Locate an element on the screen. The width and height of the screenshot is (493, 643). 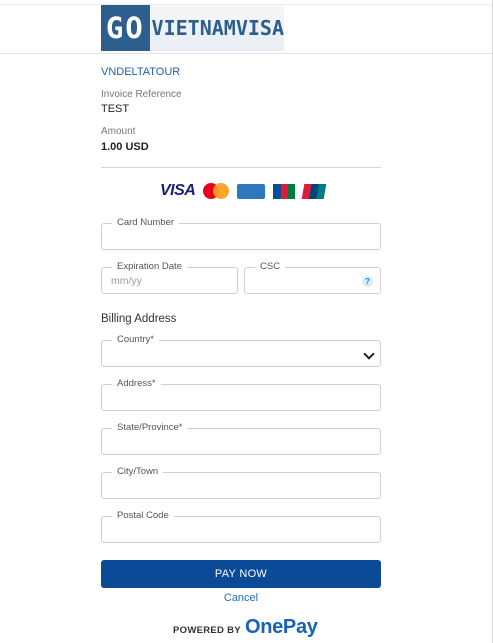
powered-by-text: POWERED BY is located at coordinates (207, 630).